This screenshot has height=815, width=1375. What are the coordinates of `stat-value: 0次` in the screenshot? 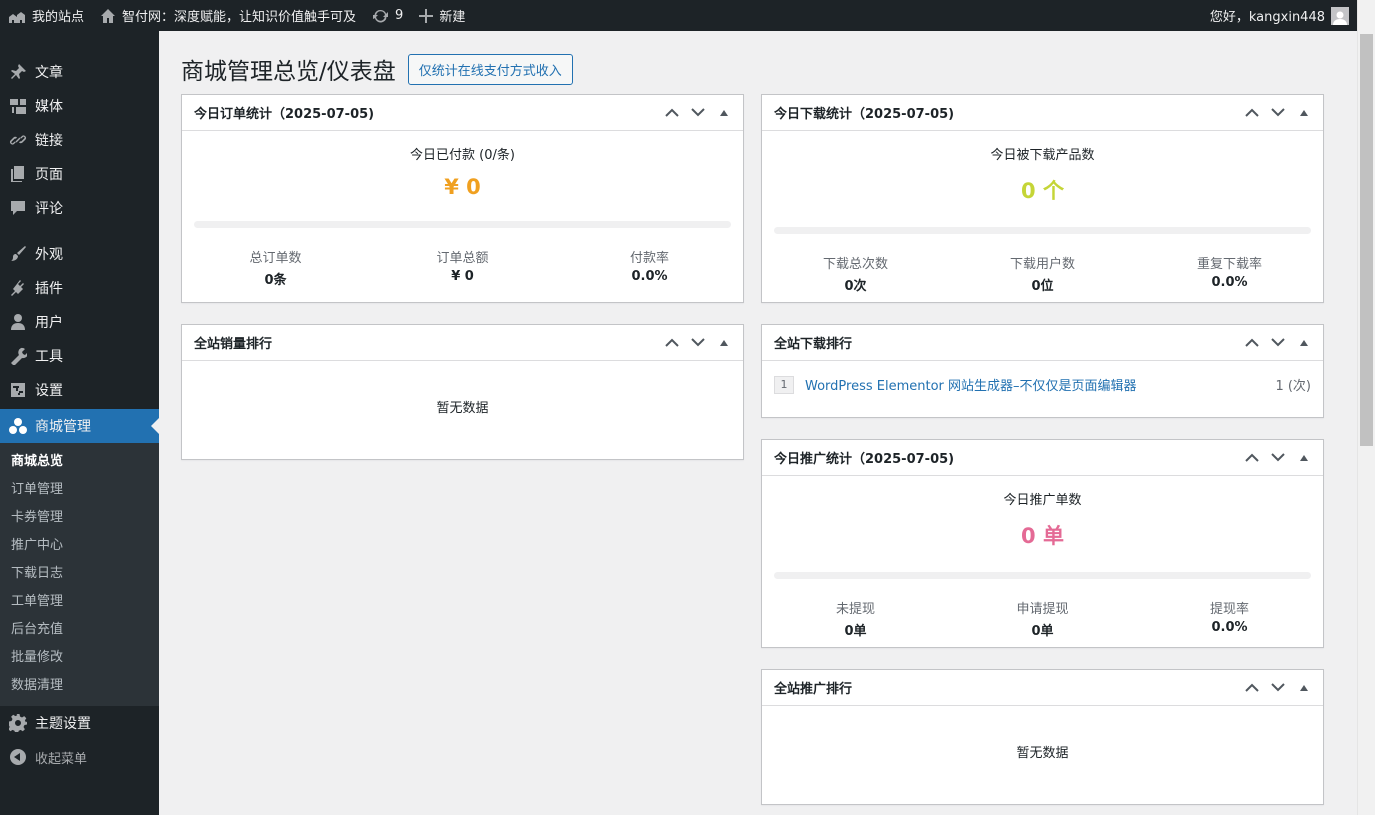 It's located at (855, 286).